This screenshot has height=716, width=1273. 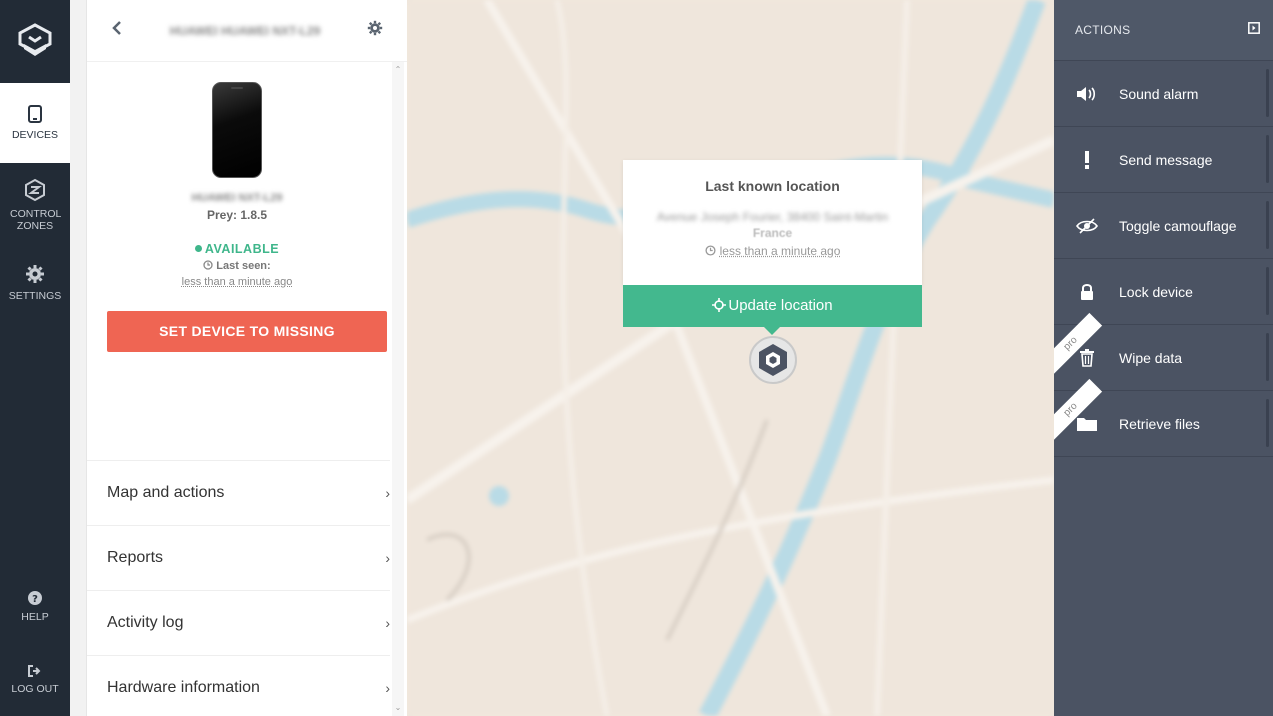 What do you see at coordinates (780, 251) in the screenshot?
I see `location-time-text: less than a minute ago` at bounding box center [780, 251].